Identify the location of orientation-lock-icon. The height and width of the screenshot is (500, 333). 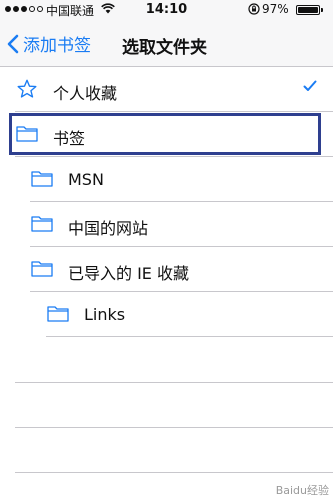
(254, 10).